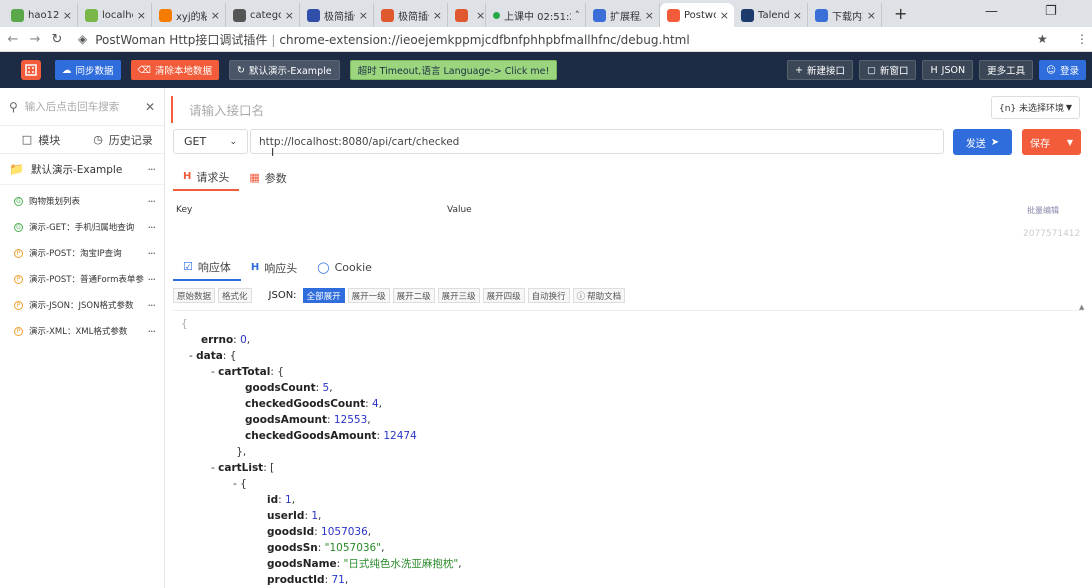 This screenshot has height=588, width=1092. I want to click on sidebar-item: P 演示-POST：普通Form表单参 ···, so click(82, 279).